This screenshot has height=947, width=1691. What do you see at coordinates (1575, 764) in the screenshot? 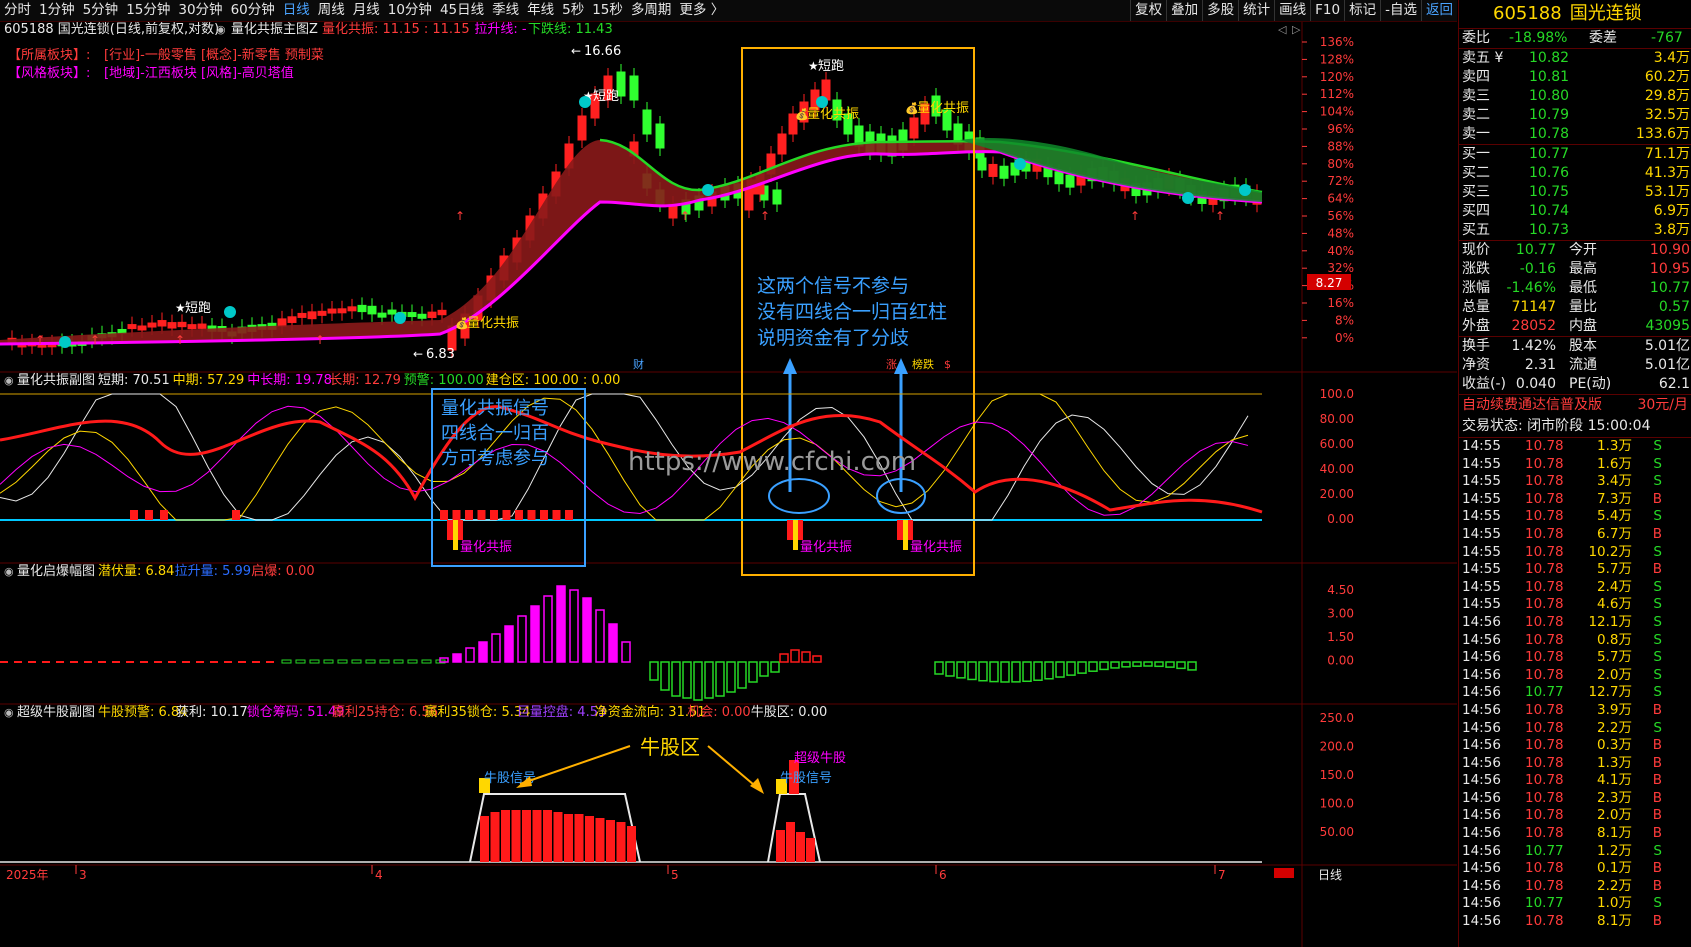
I see `tick-row: 14:56 10.78 1.3万 B` at bounding box center [1575, 764].